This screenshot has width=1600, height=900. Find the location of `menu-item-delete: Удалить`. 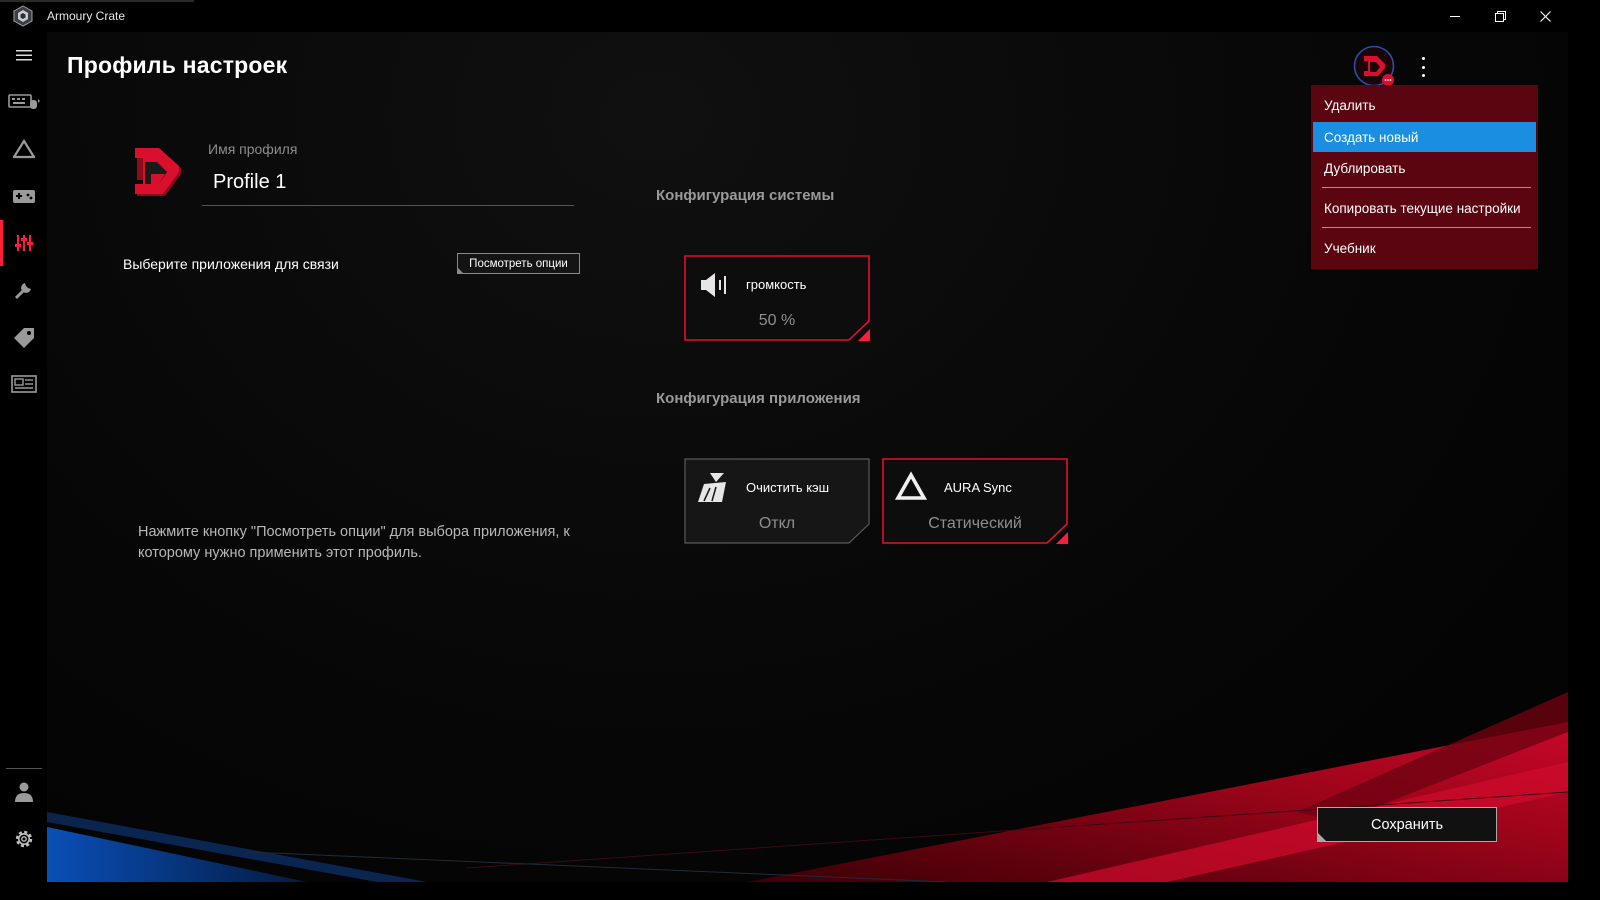

menu-item-delete: Удалить is located at coordinates (1424, 105).